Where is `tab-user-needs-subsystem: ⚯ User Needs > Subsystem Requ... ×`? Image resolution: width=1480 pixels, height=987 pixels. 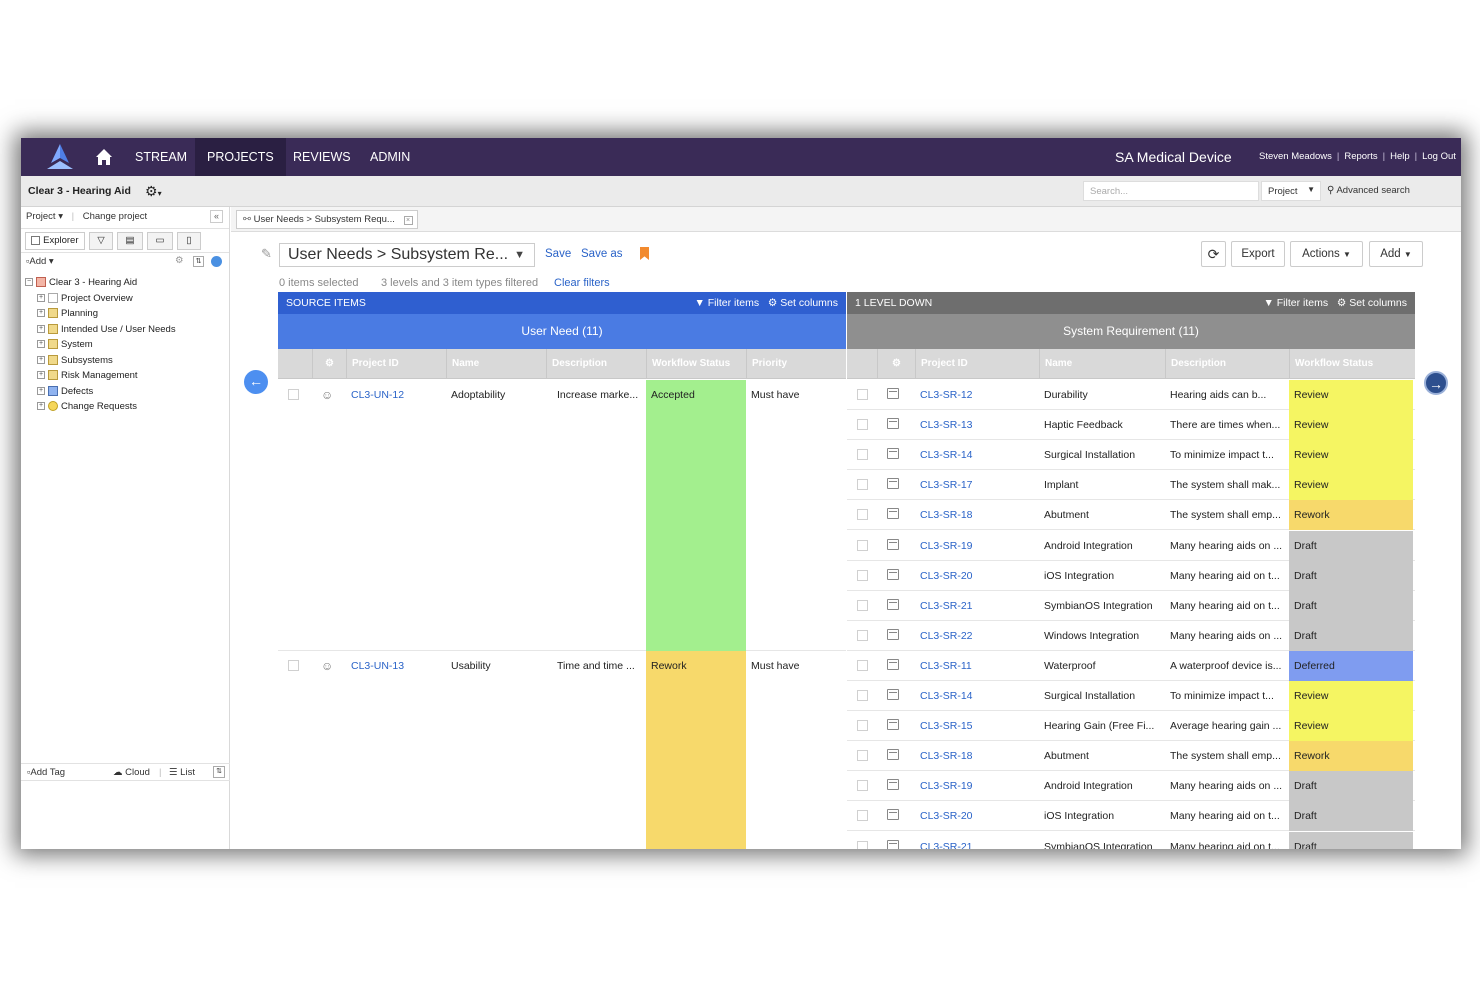 tab-user-needs-subsystem: ⚯ User Needs > Subsystem Requ... × is located at coordinates (327, 219).